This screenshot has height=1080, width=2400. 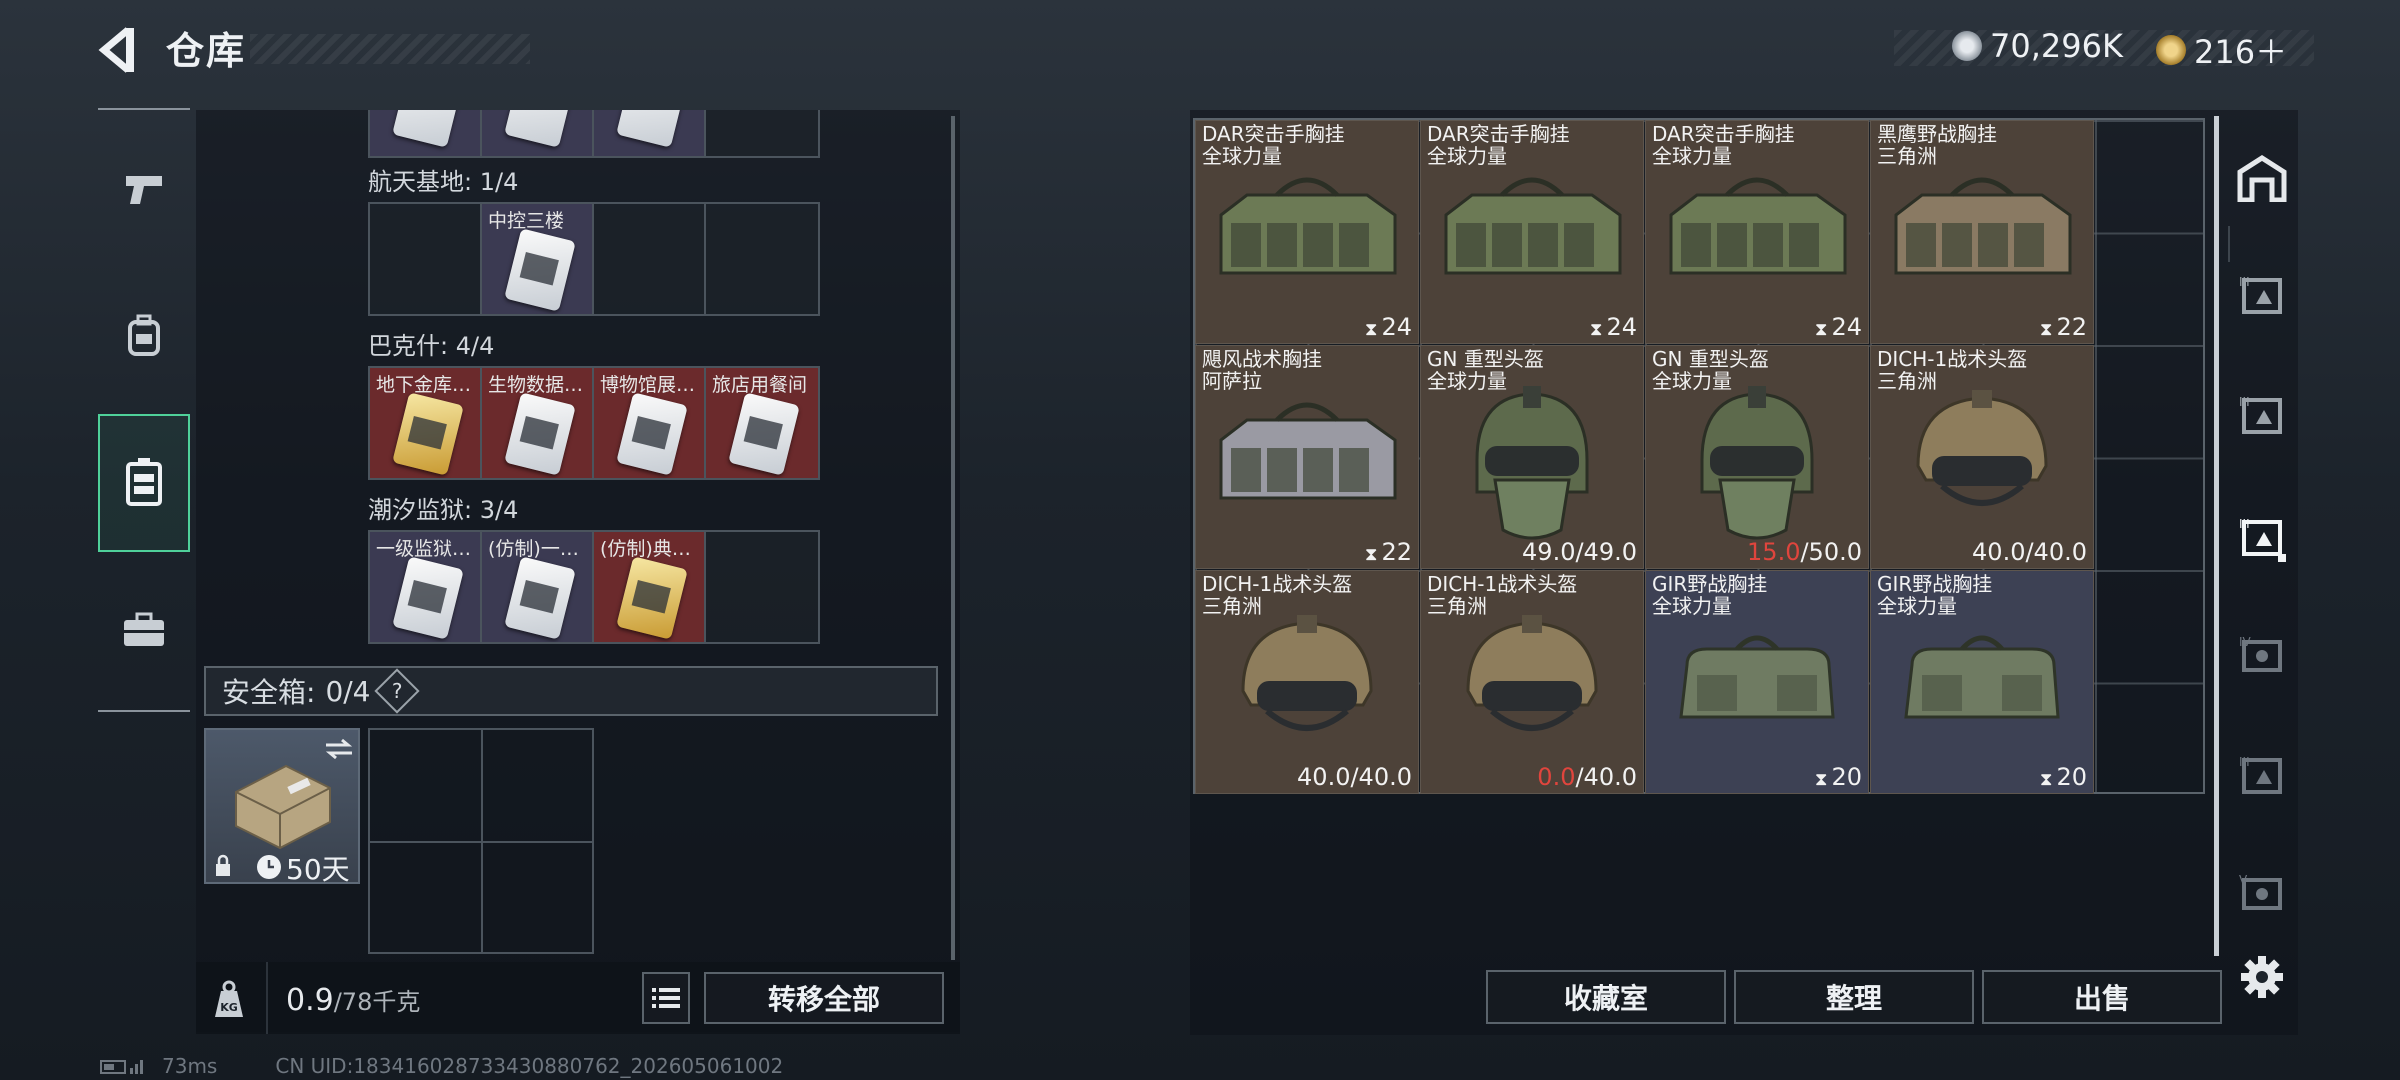 I want to click on storage-item: 飓风战术胸挂 阿萨拉 ⧗ 22, so click(x=1307, y=457).